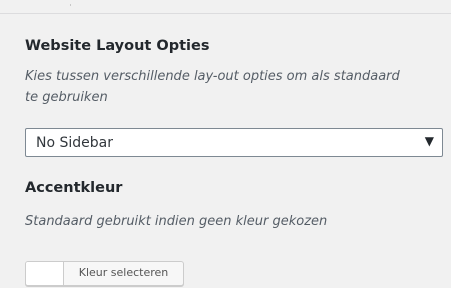 The width and height of the screenshot is (451, 288). I want to click on color-swatch, so click(45, 273).